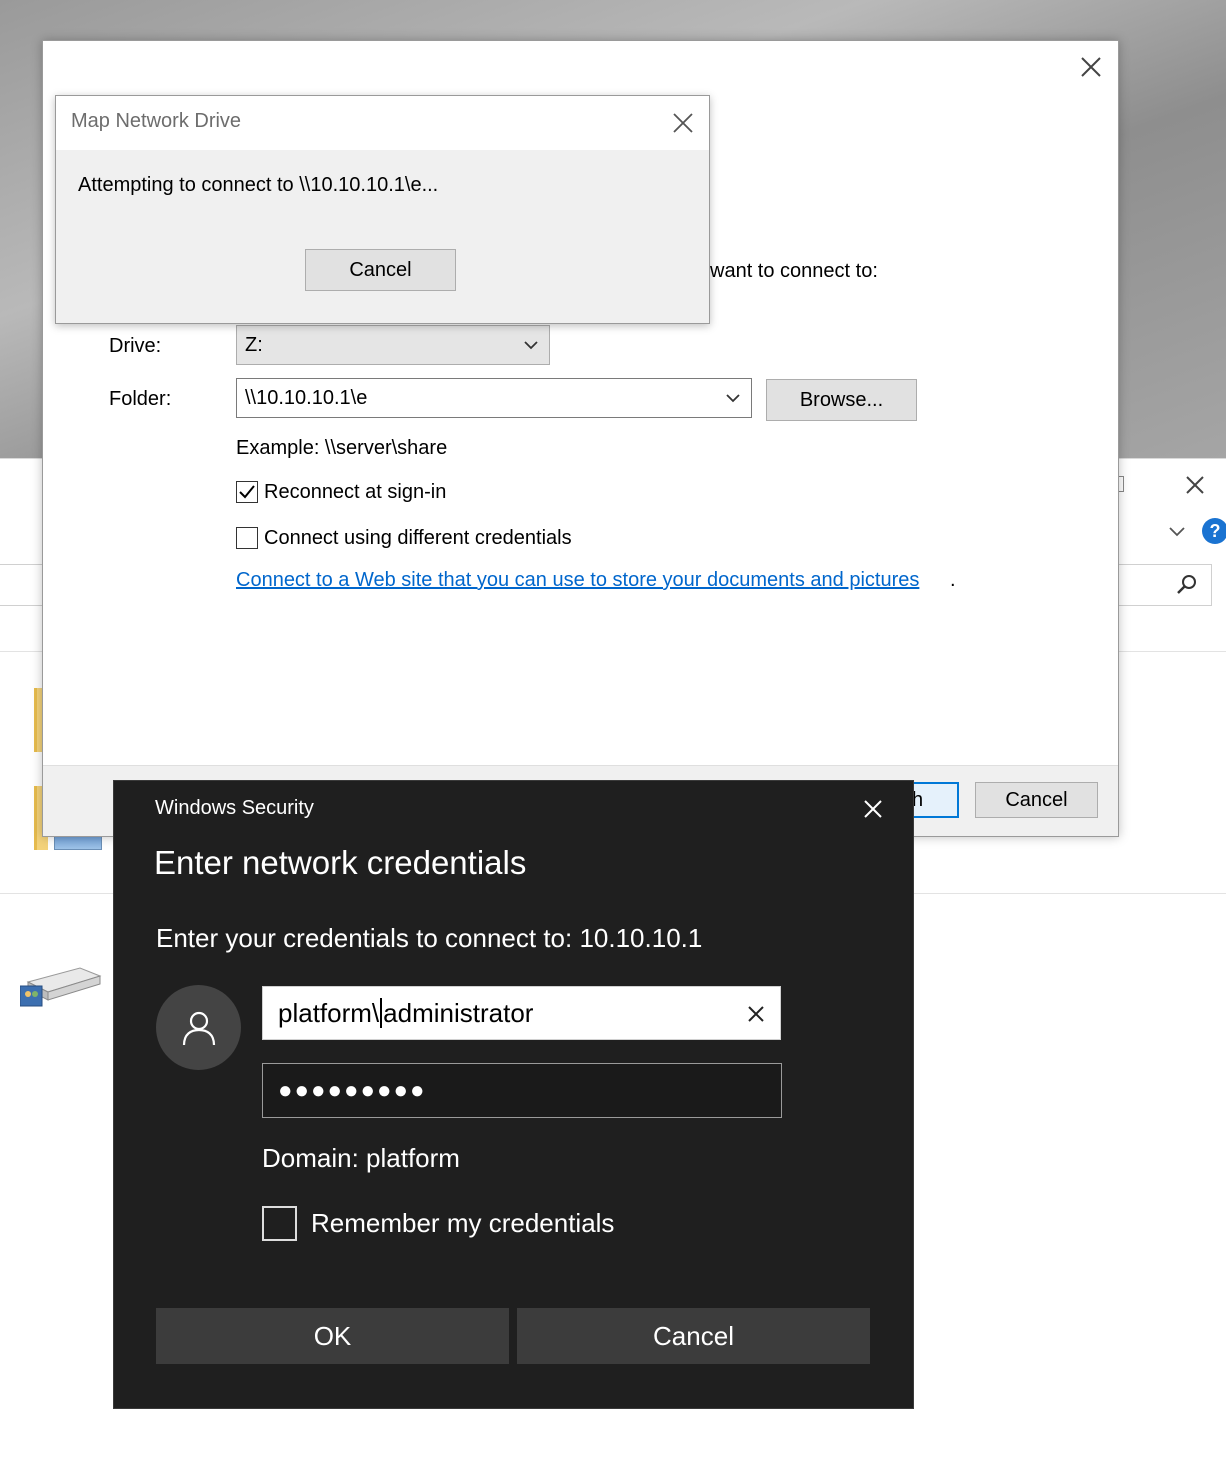 This screenshot has width=1226, height=1476. What do you see at coordinates (156, 121) in the screenshot?
I see `connecting-dialog-title: Map Network Drive` at bounding box center [156, 121].